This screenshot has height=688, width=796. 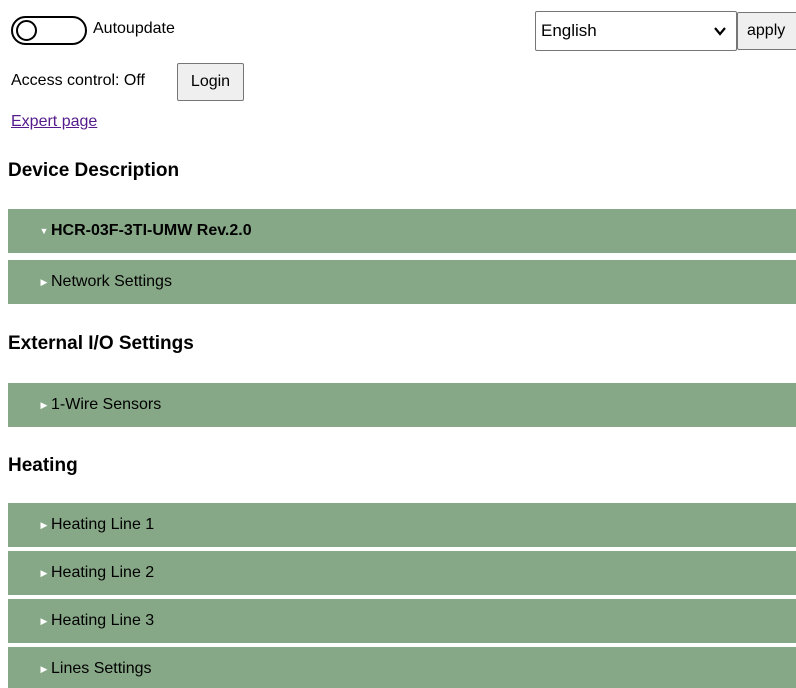 What do you see at coordinates (636, 31) in the screenshot?
I see `language-select: English` at bounding box center [636, 31].